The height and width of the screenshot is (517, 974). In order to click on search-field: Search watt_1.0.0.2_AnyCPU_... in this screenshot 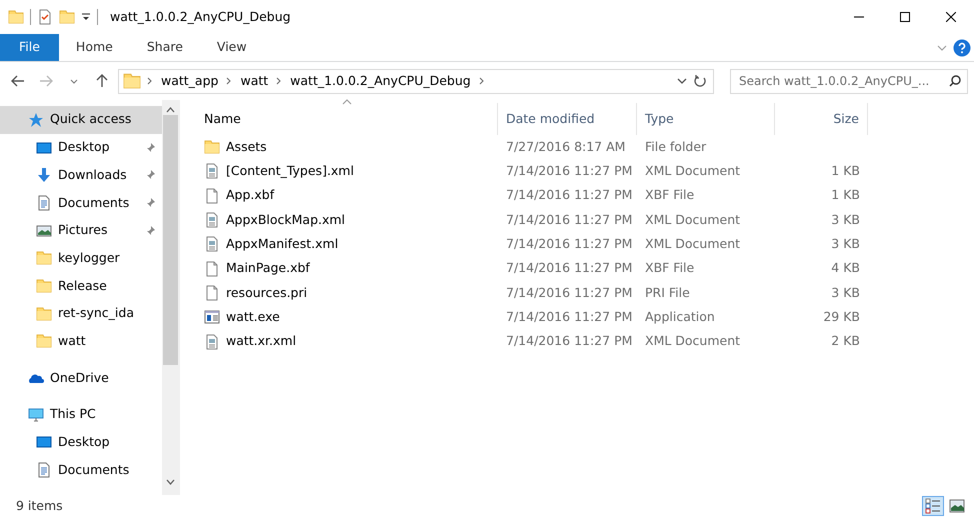, I will do `click(849, 81)`.